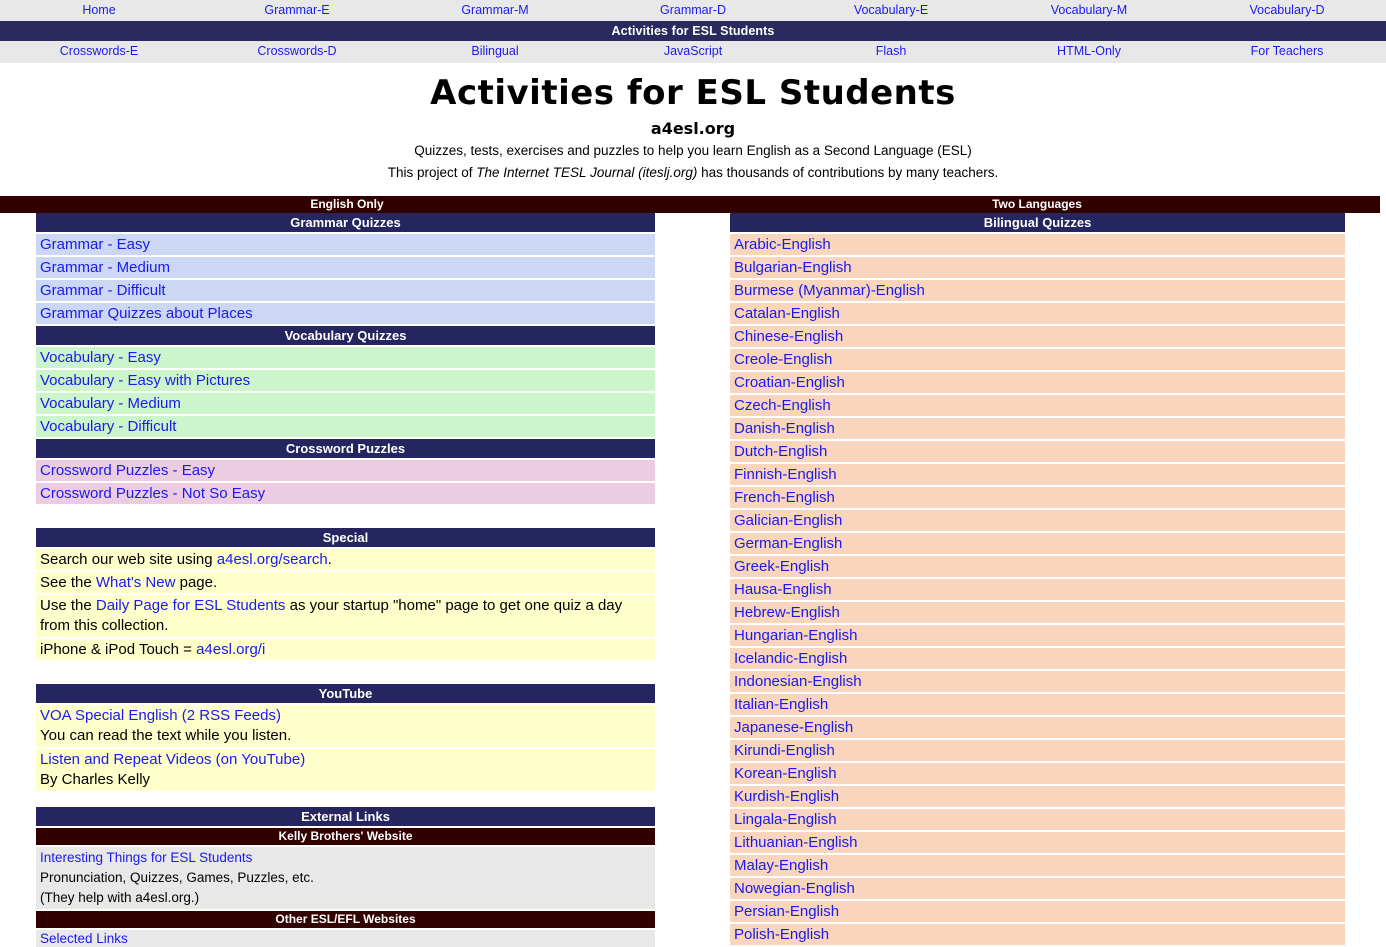 The height and width of the screenshot is (947, 1386). Describe the element at coordinates (786, 911) in the screenshot. I see `quiz-link: Persian-English` at that location.